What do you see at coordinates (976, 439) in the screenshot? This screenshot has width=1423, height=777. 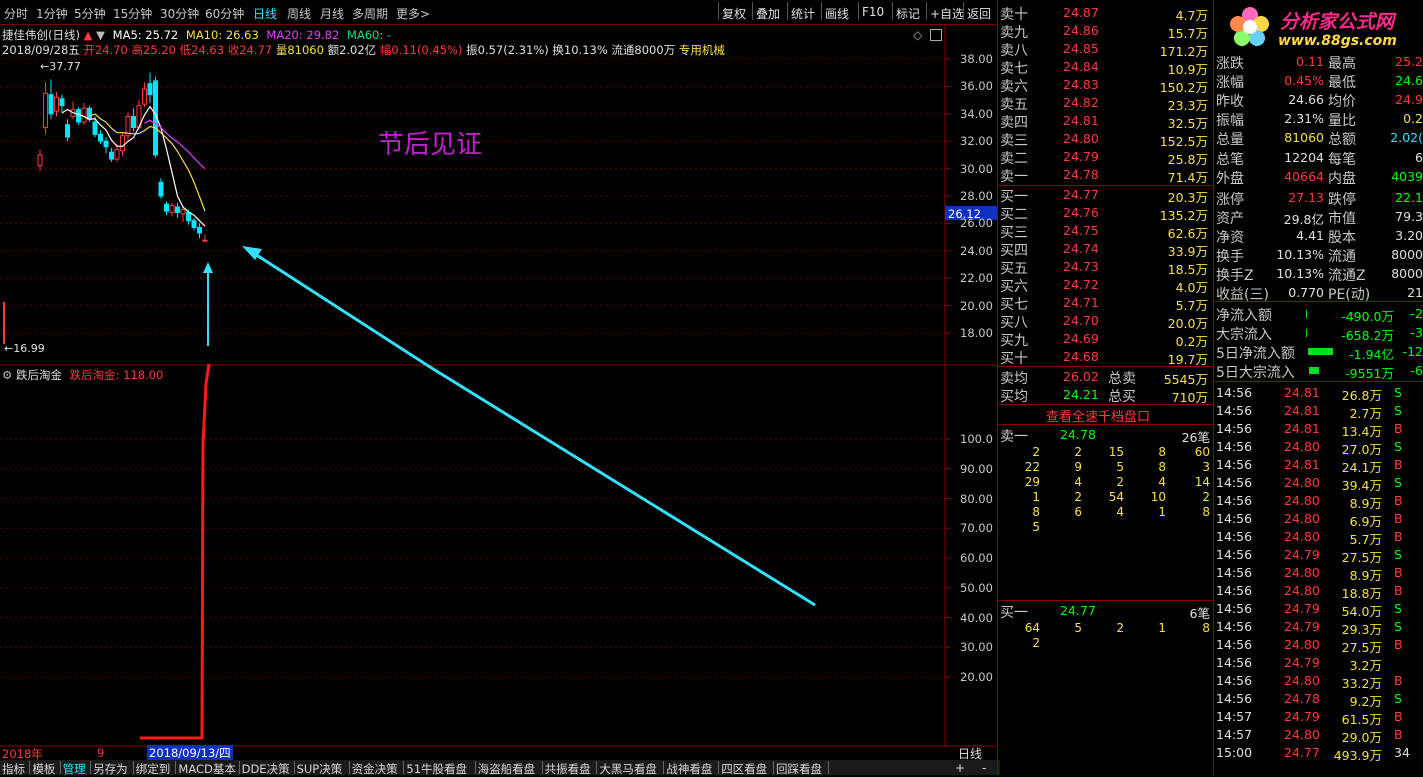 I see `indicator-y-tick-label: 100.0` at bounding box center [976, 439].